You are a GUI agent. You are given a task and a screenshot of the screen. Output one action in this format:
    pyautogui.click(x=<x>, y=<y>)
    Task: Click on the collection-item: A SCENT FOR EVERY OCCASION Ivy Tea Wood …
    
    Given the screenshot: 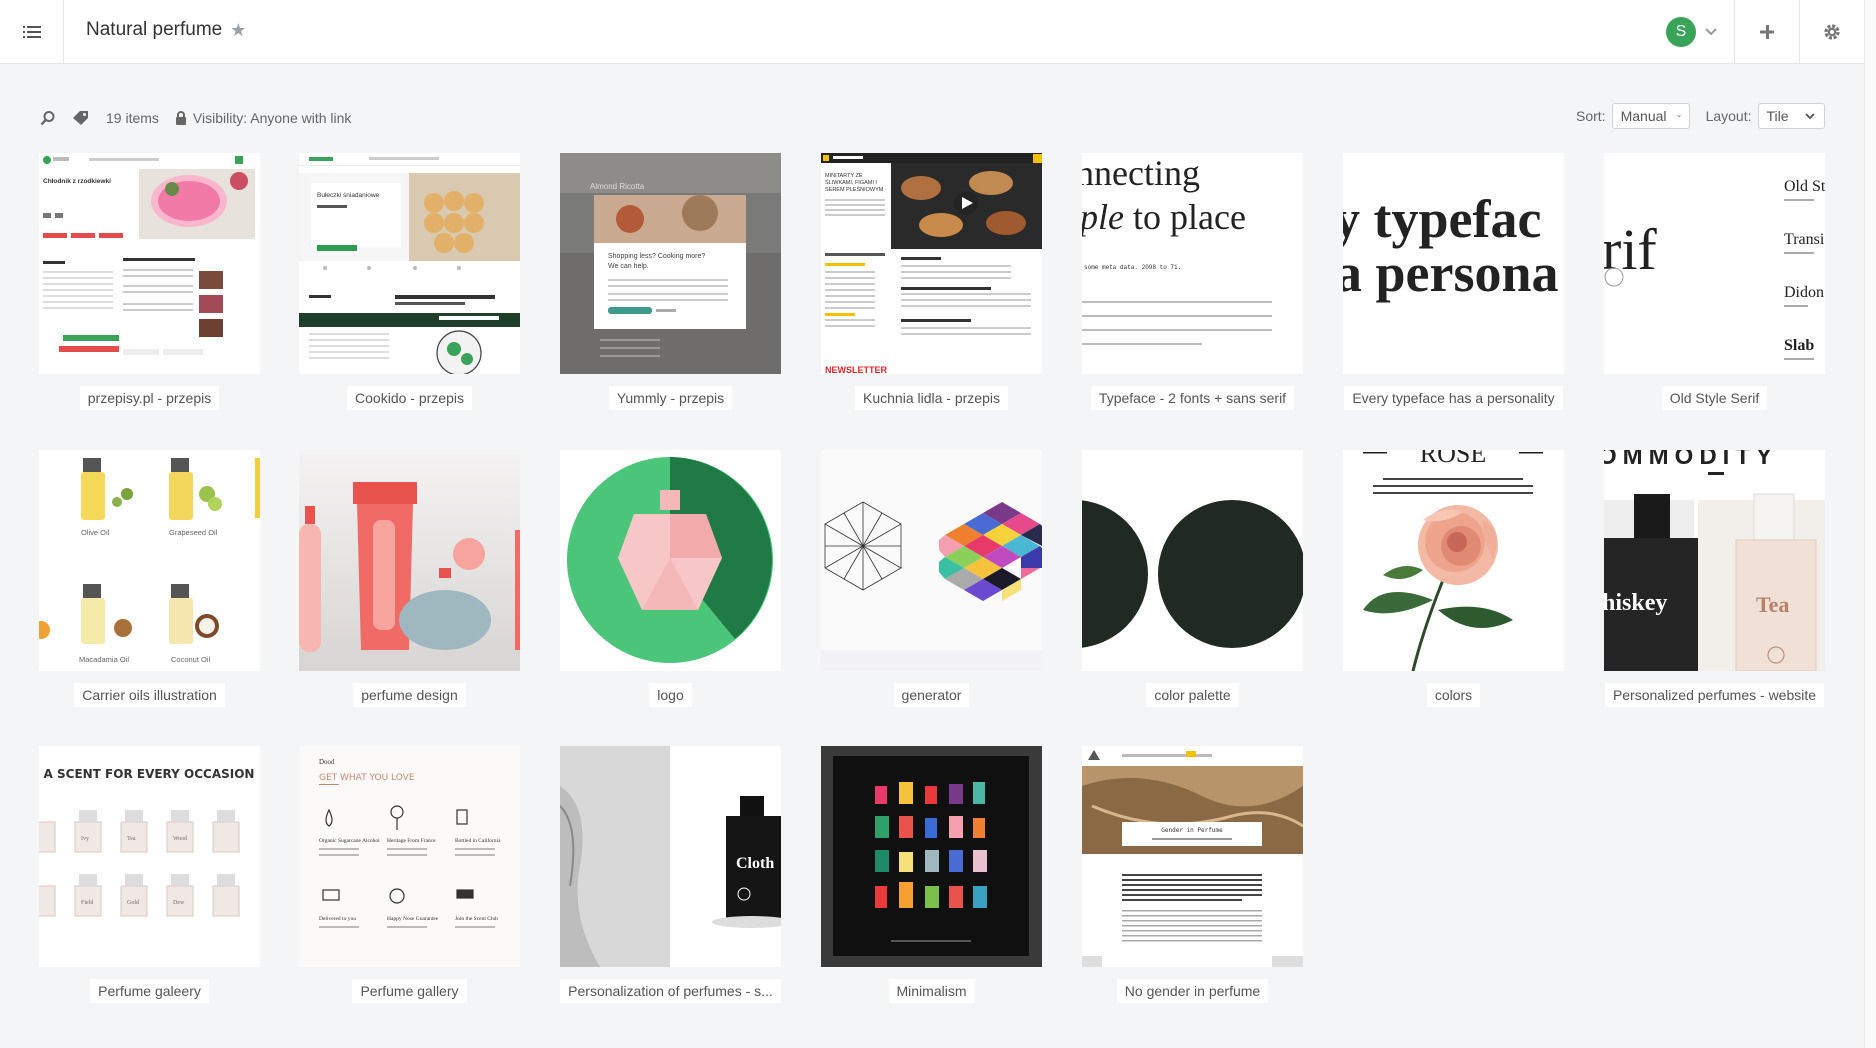 What is the action you would take?
    pyautogui.click(x=149, y=875)
    